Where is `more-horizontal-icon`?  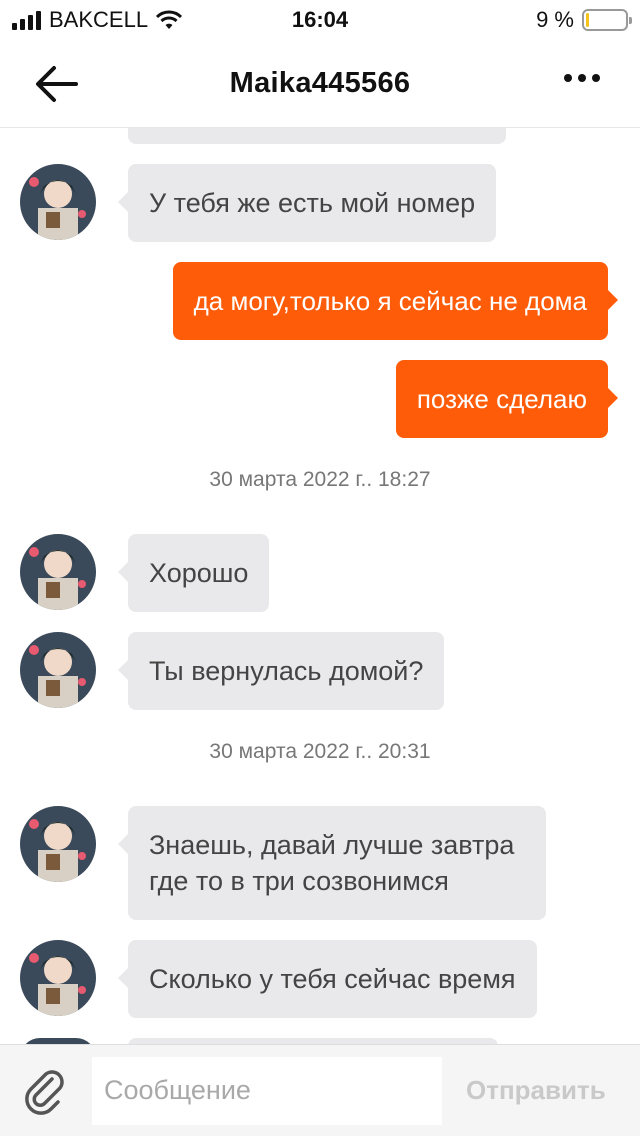
more-horizontal-icon is located at coordinates (568, 78).